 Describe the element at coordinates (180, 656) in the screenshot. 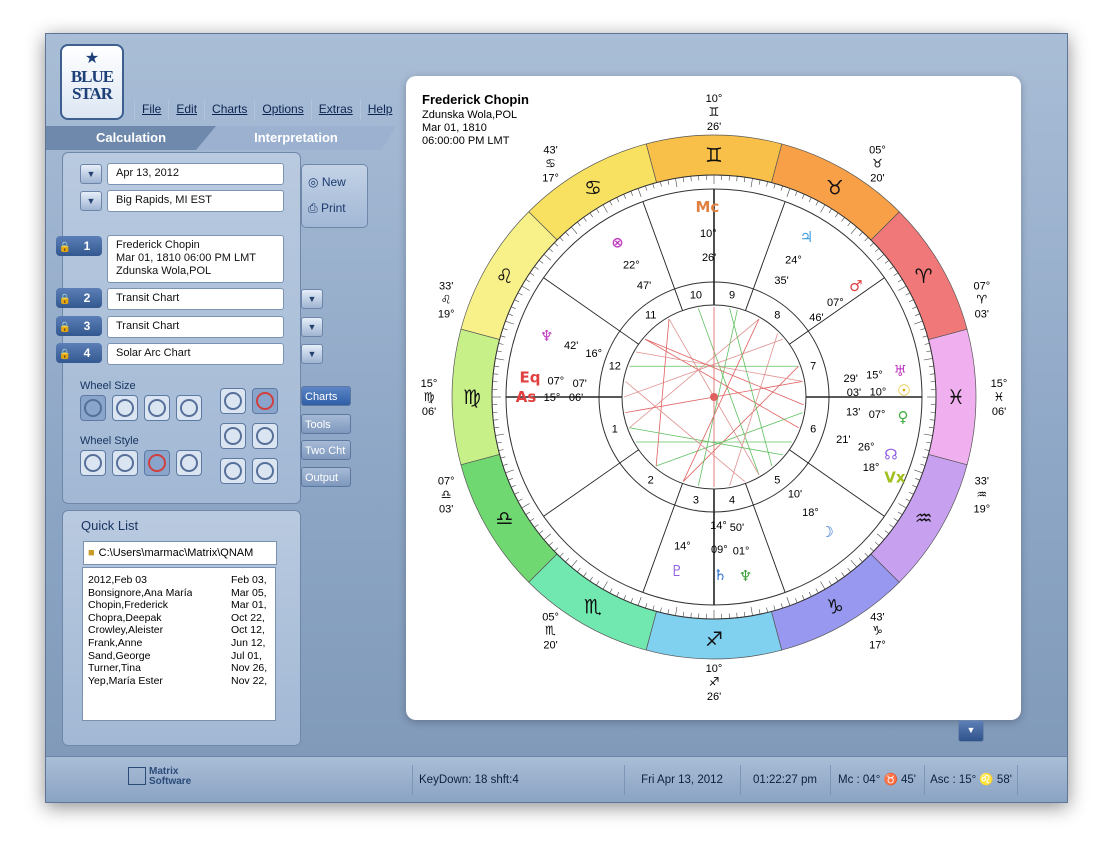

I see `quick-list-row: Sand,George Jul 01,` at that location.